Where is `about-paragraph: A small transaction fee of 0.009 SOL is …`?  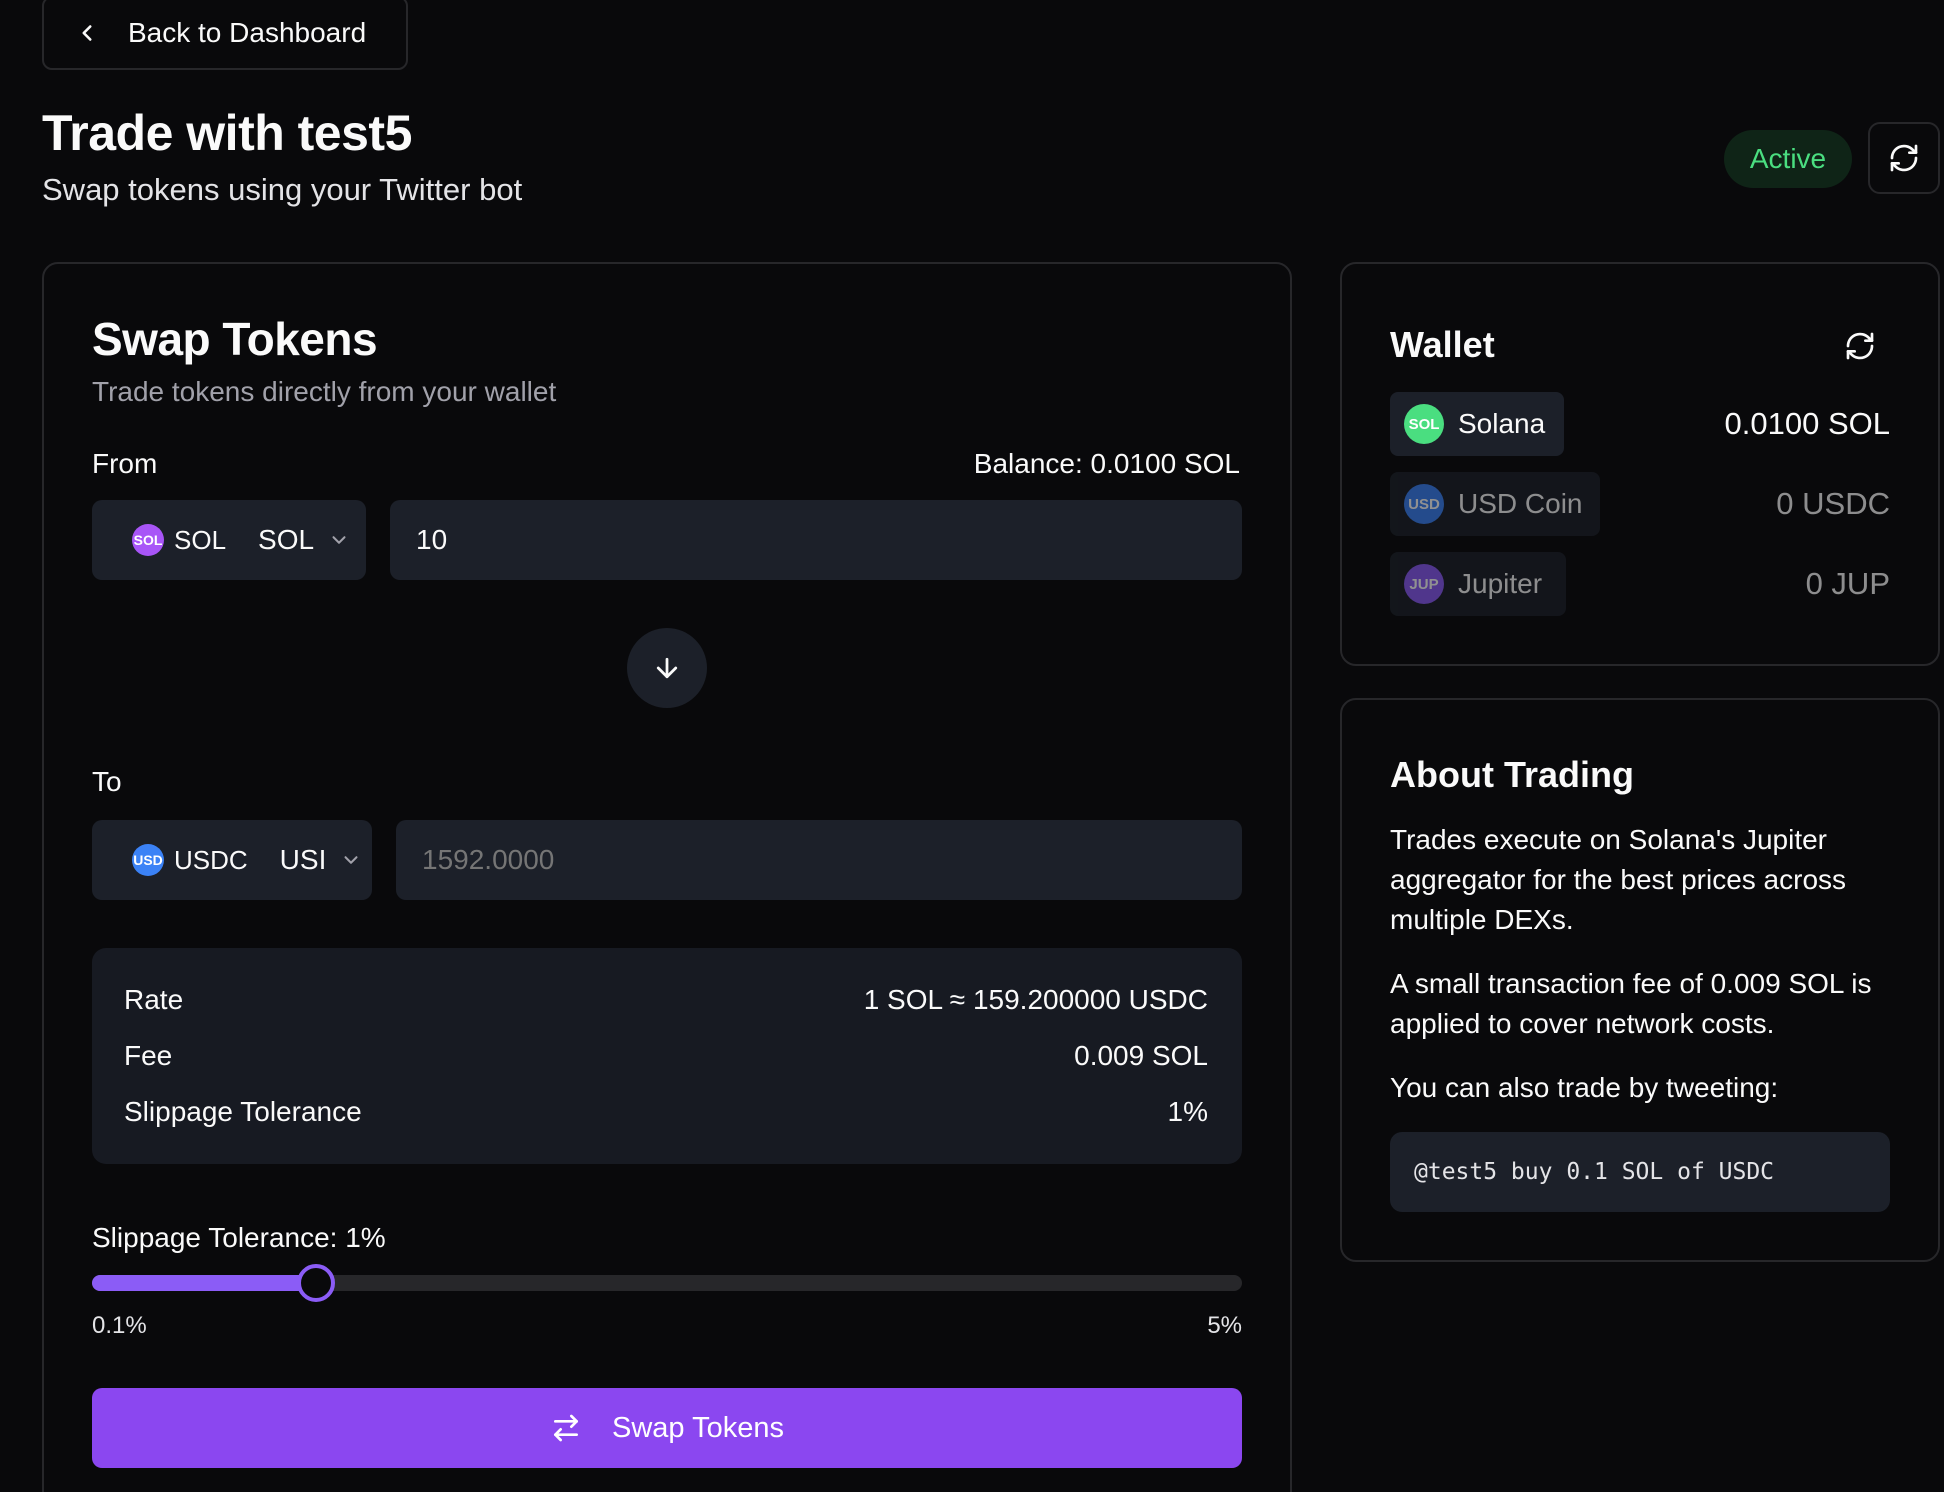 about-paragraph: A small transaction fee of 0.009 SOL is … is located at coordinates (1631, 1003).